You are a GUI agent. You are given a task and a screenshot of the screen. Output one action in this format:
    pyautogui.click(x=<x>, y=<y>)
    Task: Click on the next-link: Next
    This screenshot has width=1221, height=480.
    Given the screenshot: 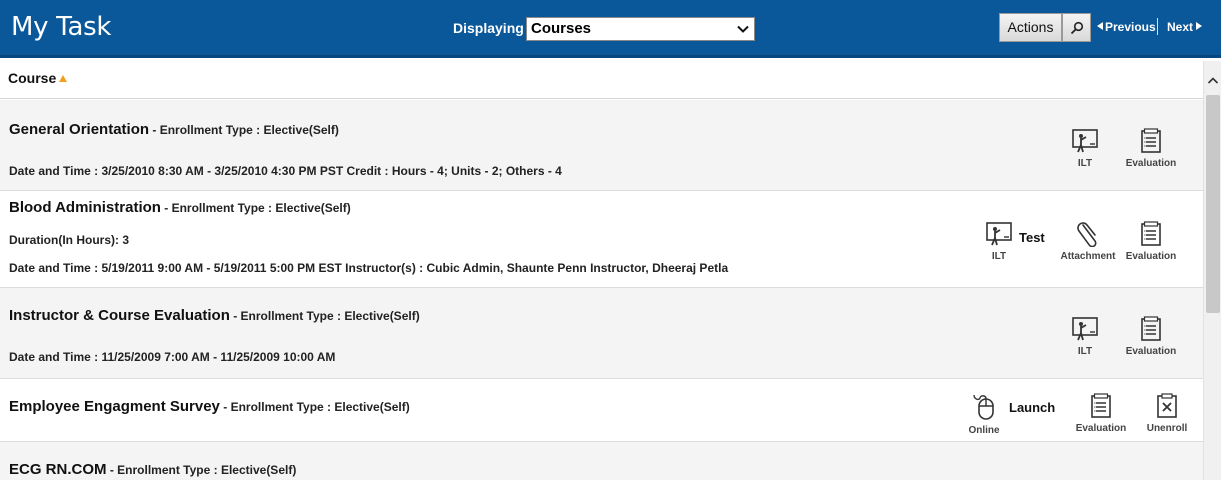 What is the action you would take?
    pyautogui.click(x=1185, y=27)
    